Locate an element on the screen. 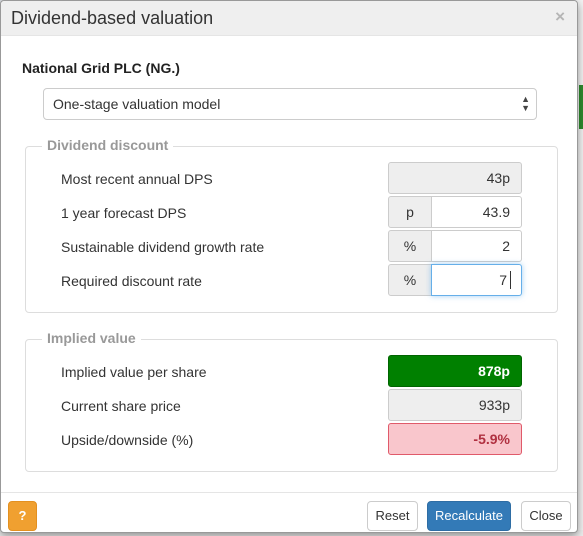  company-name: National Grid PLC (NG.) is located at coordinates (101, 68).